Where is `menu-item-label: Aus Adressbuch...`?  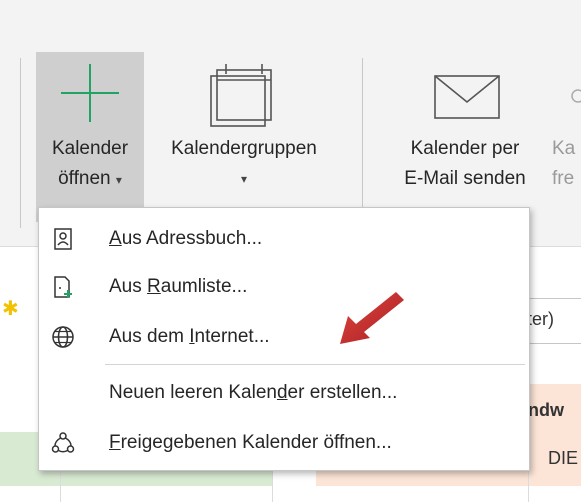 menu-item-label: Aus Adressbuch... is located at coordinates (186, 238).